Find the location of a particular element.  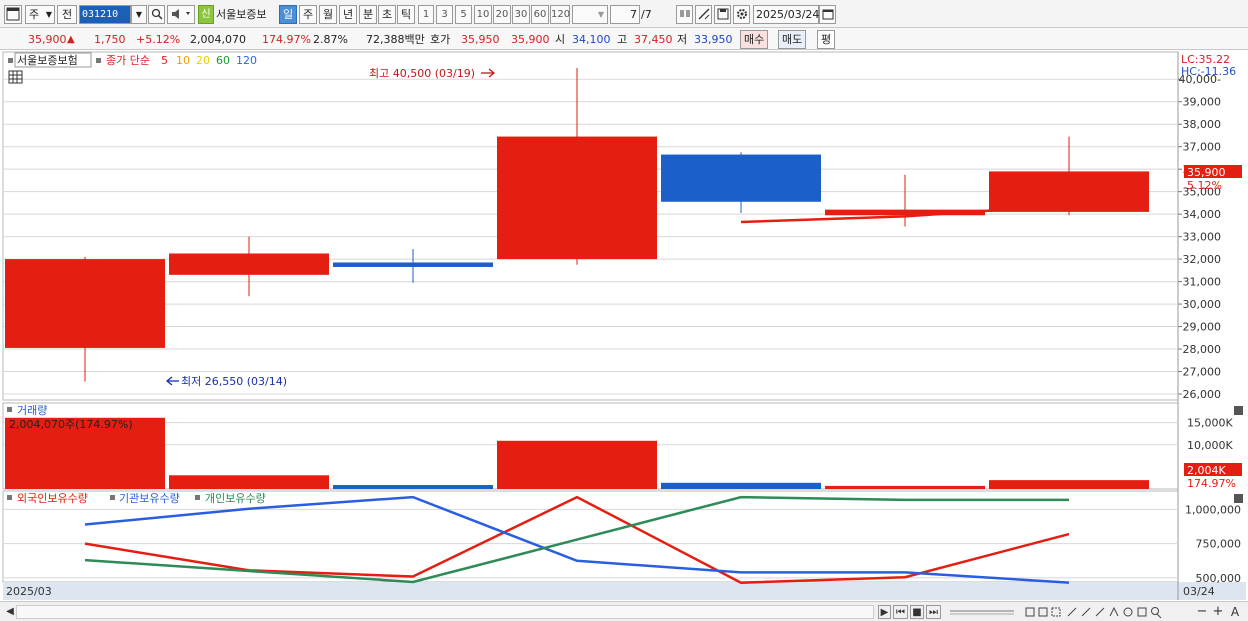

ma-toggle-icon is located at coordinates (98, 60).